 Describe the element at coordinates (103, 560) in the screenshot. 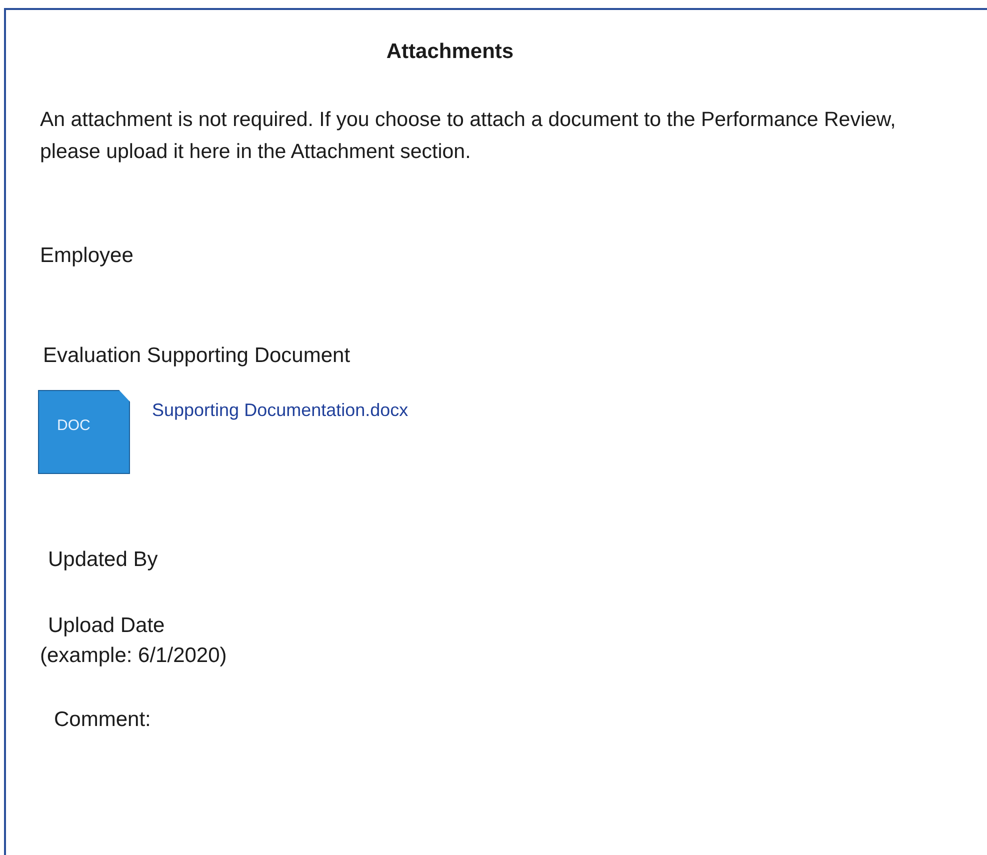

I see `field-label: Updated By` at that location.